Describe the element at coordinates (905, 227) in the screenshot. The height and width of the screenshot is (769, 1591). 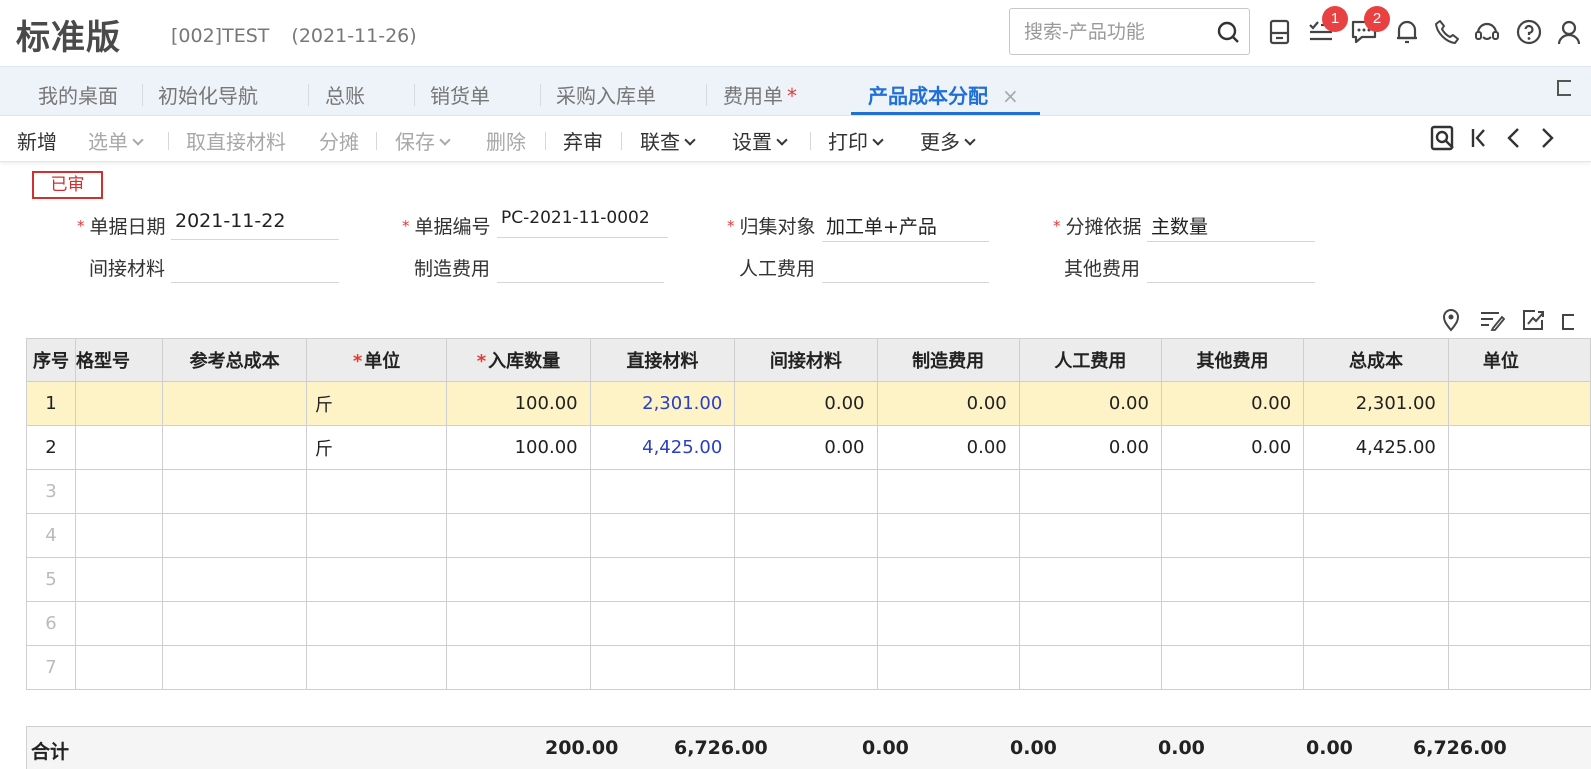
I see `collect-object-field: 加工单+产品` at that location.